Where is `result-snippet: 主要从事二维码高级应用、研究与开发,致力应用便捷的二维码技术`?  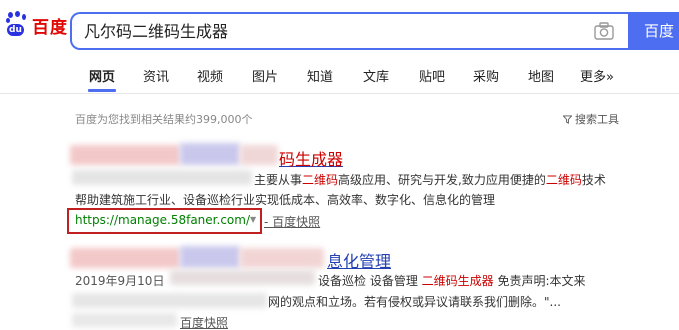 result-snippet: 主要从事二维码高级应用、研究与开发,致力应用便捷的二维码技术 is located at coordinates (430, 180).